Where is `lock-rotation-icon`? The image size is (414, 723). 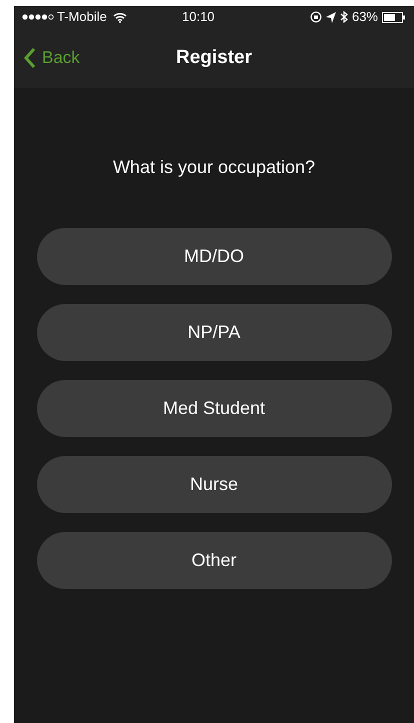 lock-rotation-icon is located at coordinates (316, 17).